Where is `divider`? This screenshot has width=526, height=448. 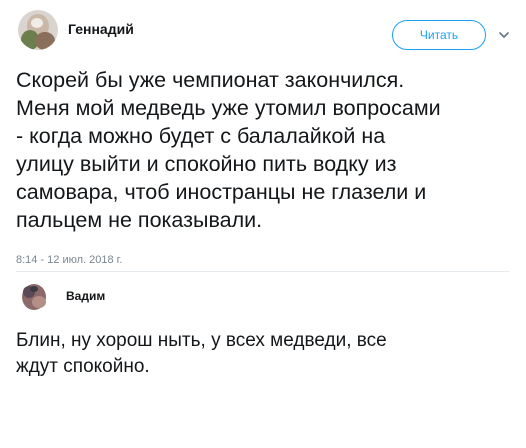
divider is located at coordinates (263, 271).